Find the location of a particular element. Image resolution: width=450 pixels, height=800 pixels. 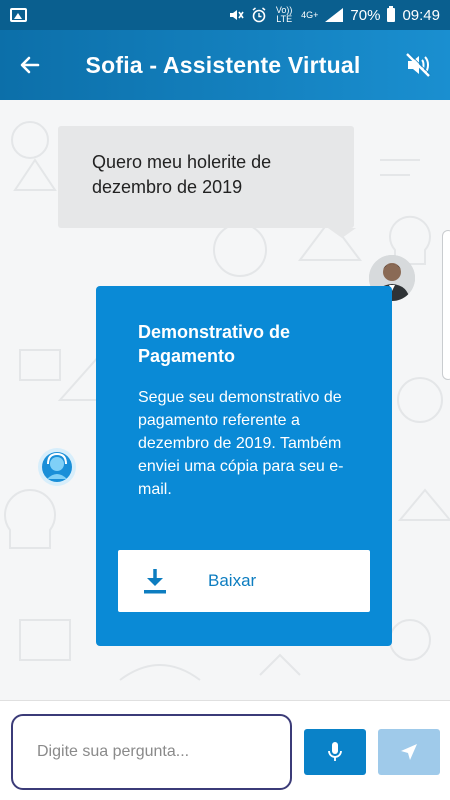

app-header: Sofia - Assistente Virtual is located at coordinates (225, 65).